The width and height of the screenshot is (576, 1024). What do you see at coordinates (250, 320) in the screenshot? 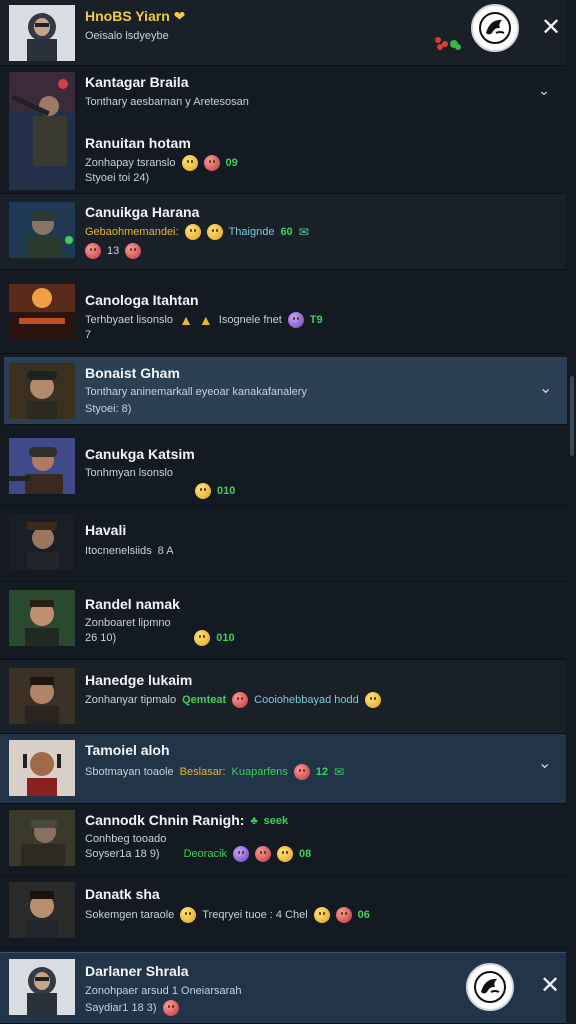
I see `message-tag: Isognele fnet` at bounding box center [250, 320].